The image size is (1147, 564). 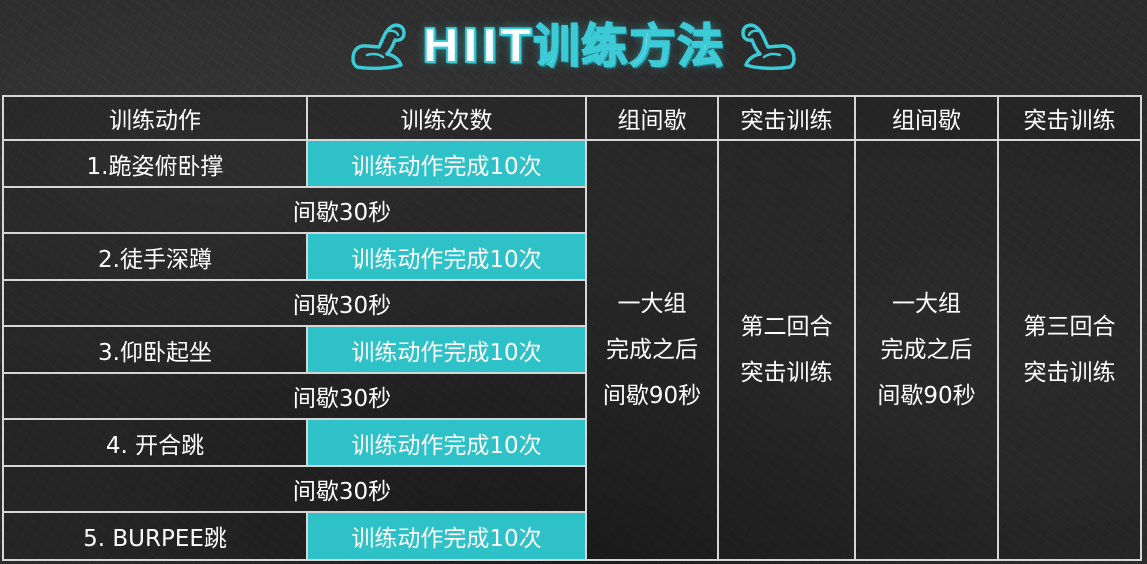 I want to click on title-wrap: HIIT训练方法, so click(x=573, y=46).